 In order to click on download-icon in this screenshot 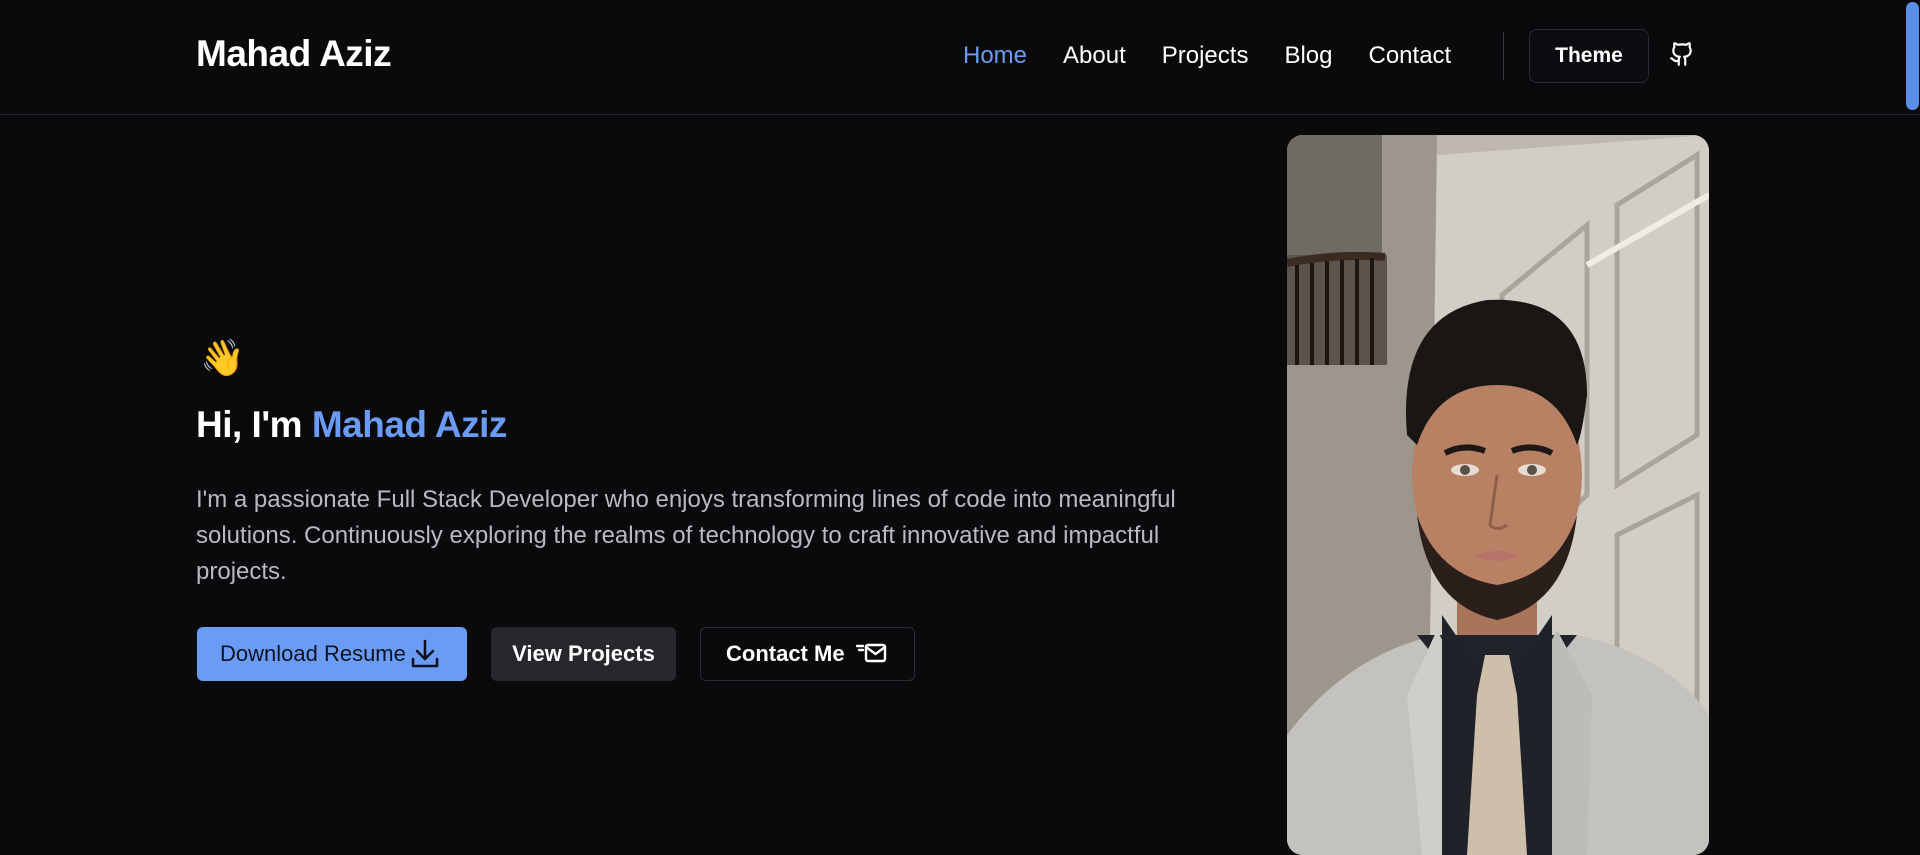, I will do `click(425, 657)`.